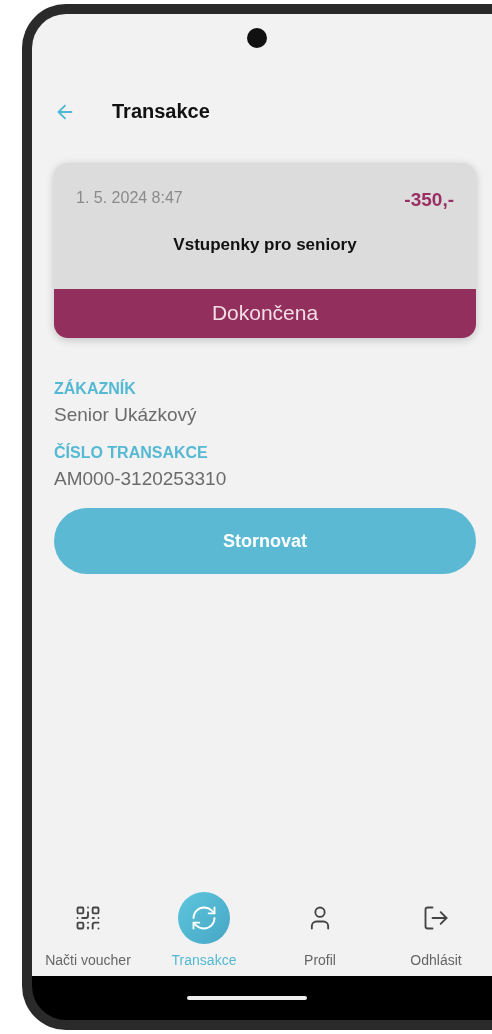 The height and width of the screenshot is (1034, 492). I want to click on field-label: ČÍSLO TRANSAKCE, so click(131, 453).